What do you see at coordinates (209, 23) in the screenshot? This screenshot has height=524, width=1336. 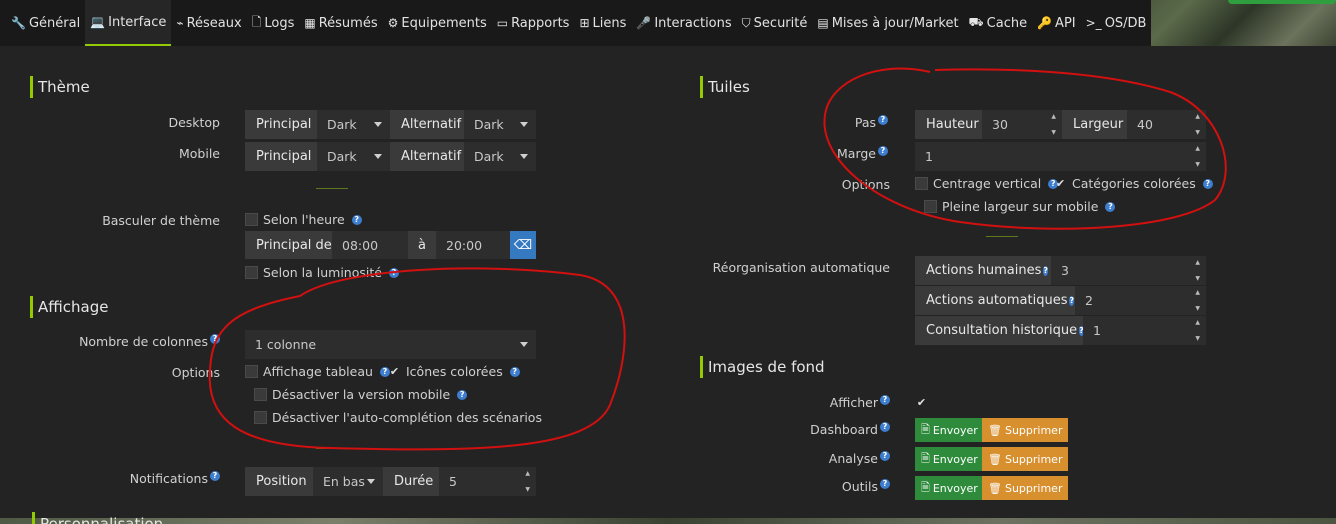 I see `tab-r-seaux: ⌁ Réseaux` at bounding box center [209, 23].